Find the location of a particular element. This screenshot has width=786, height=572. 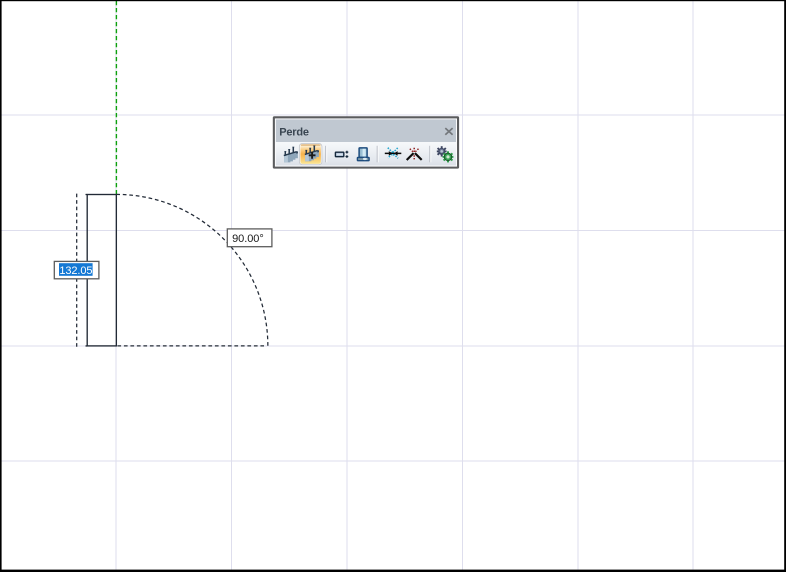

svg-text: Perde is located at coordinates (294, 133).